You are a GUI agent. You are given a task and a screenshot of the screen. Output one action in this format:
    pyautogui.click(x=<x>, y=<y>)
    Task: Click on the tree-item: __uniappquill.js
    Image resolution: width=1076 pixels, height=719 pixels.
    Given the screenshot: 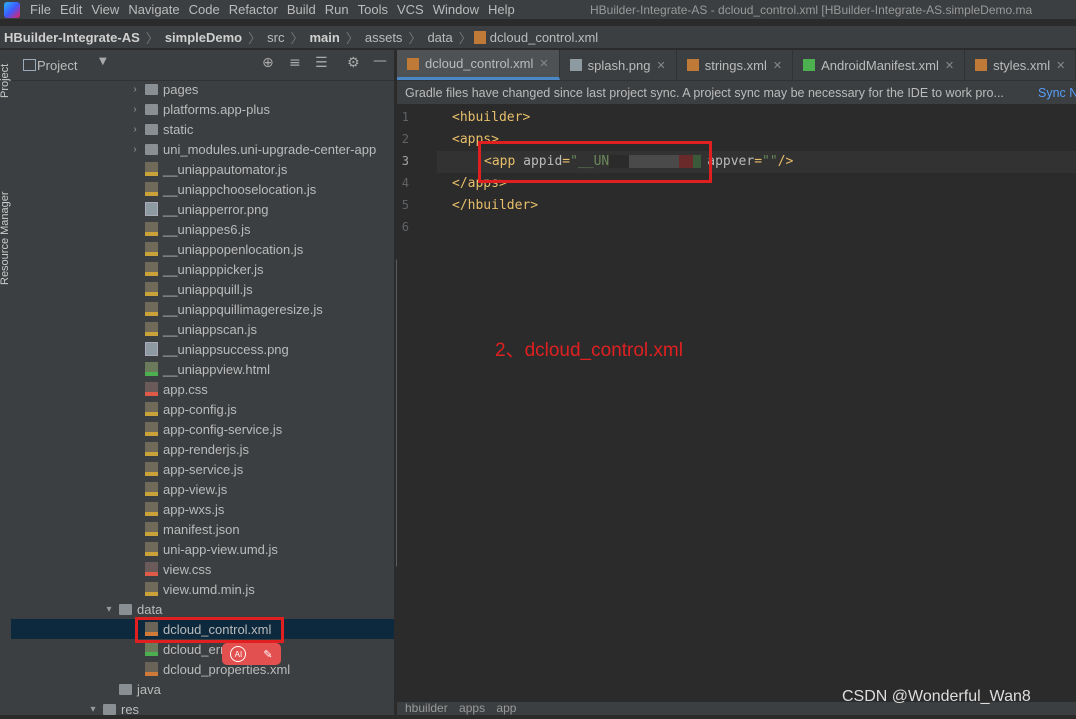 What is the action you would take?
    pyautogui.click(x=202, y=289)
    